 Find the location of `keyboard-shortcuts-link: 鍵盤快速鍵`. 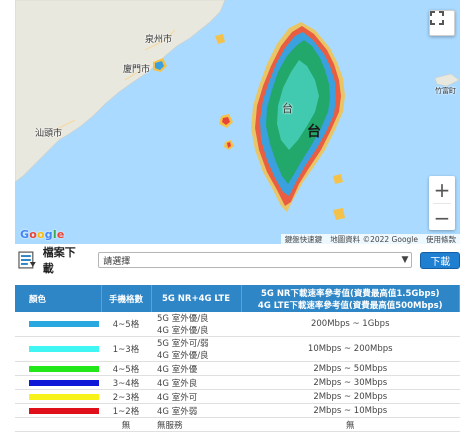

keyboard-shortcuts-link: 鍵盤快速鍵 is located at coordinates (304, 239).